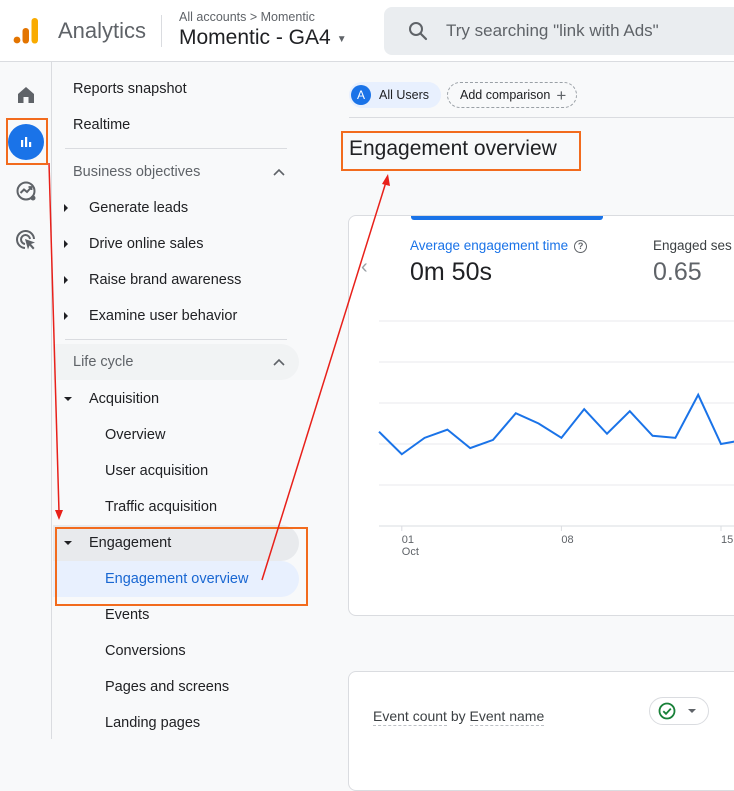  Describe the element at coordinates (137, 172) in the screenshot. I see `section-title: Business objectives` at that location.